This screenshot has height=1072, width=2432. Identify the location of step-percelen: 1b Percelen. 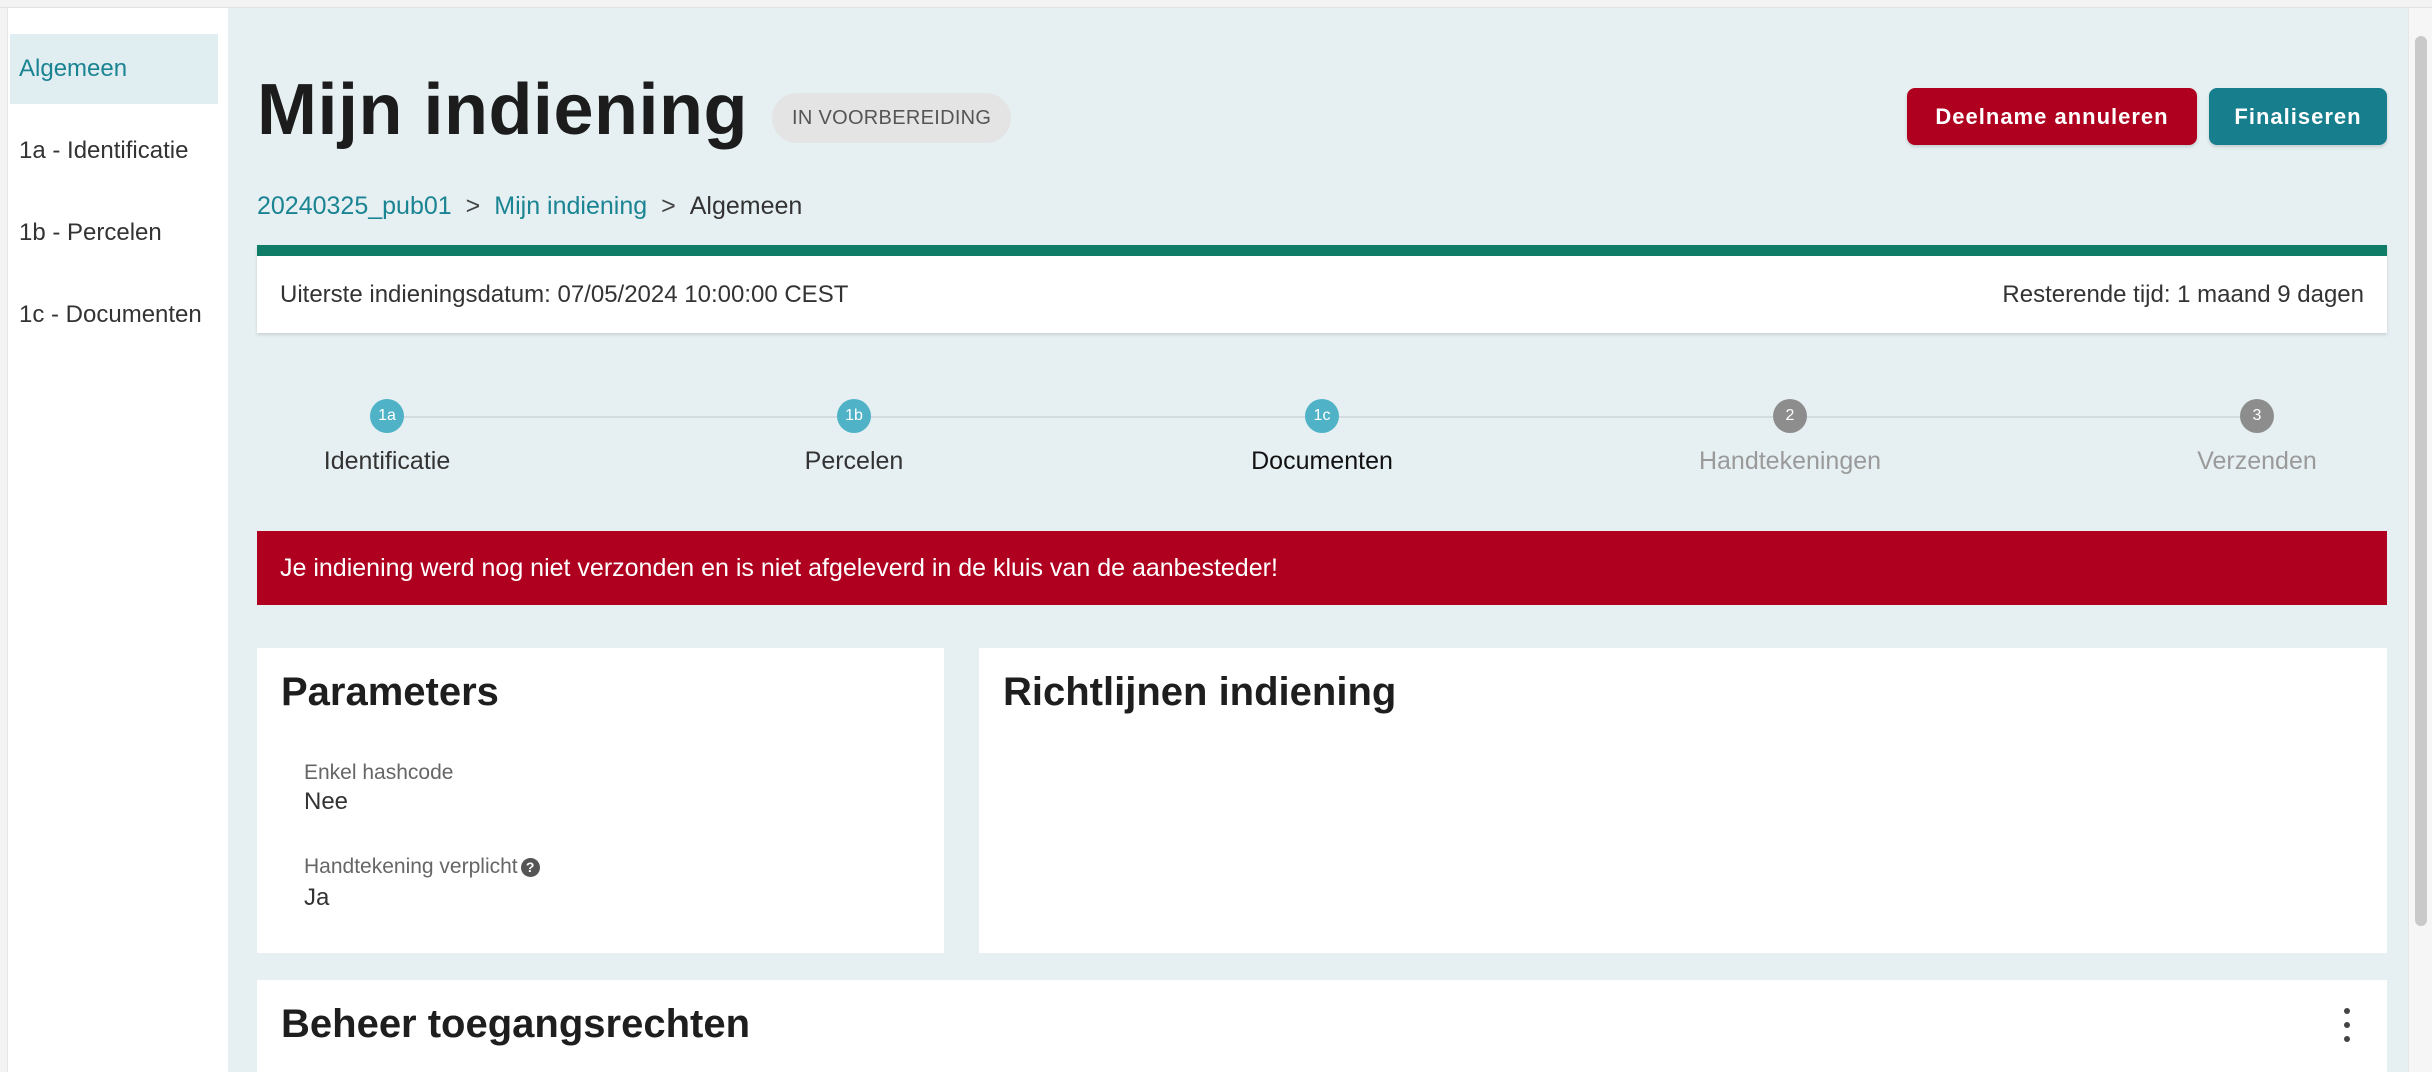
(854, 434).